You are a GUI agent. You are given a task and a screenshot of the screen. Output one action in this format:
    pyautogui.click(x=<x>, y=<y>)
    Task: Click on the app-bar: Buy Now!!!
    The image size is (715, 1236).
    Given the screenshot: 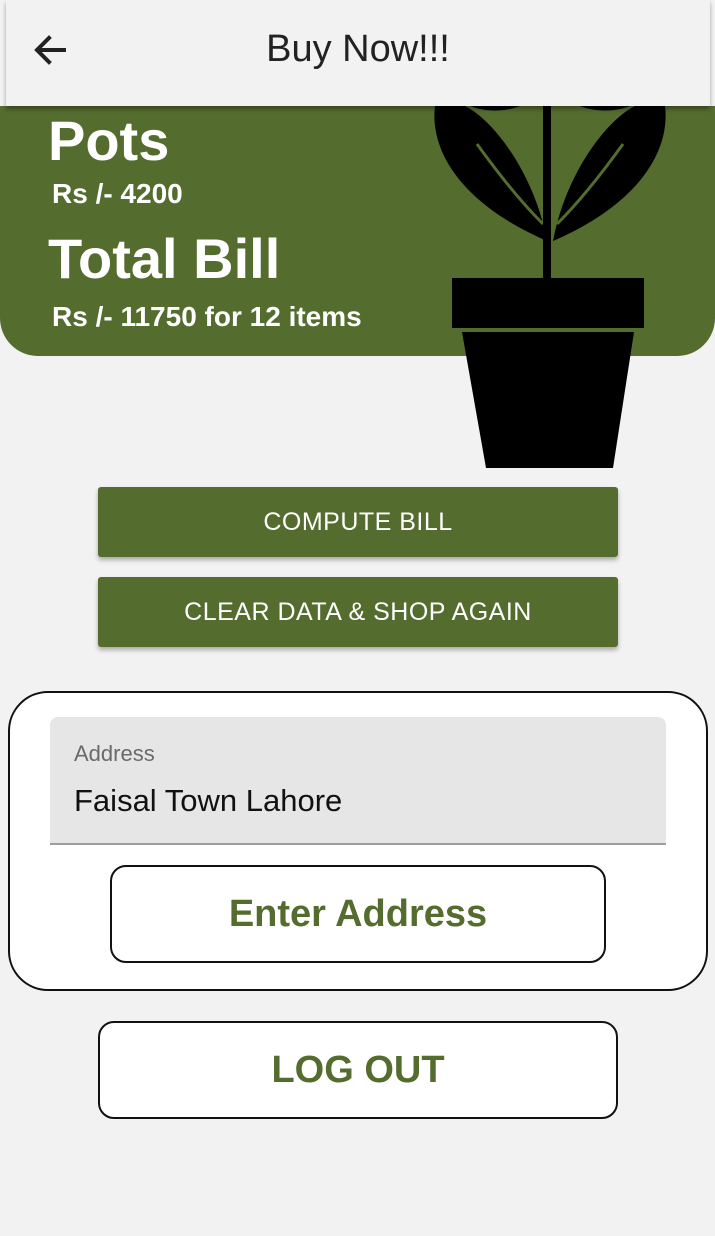 What is the action you would take?
    pyautogui.click(x=358, y=53)
    